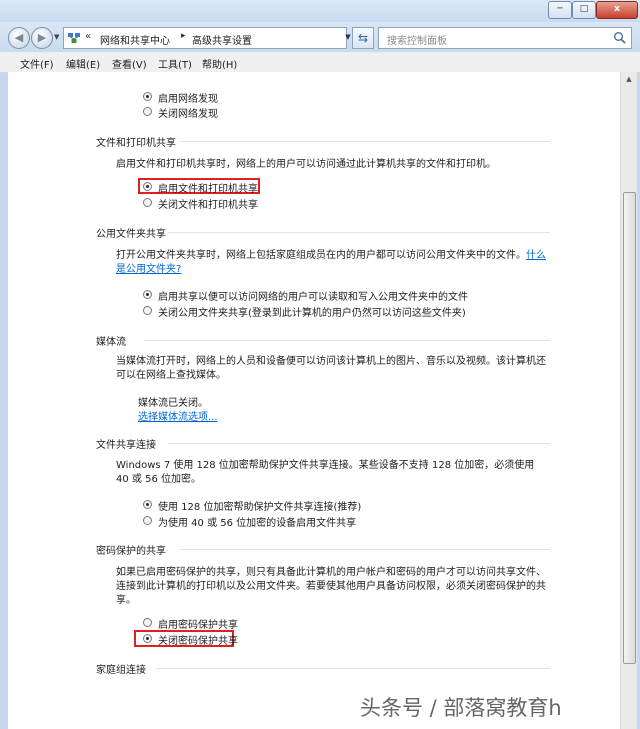 The image size is (640, 729). What do you see at coordinates (56, 37) in the screenshot?
I see `recent-pages-icon: ▼` at bounding box center [56, 37].